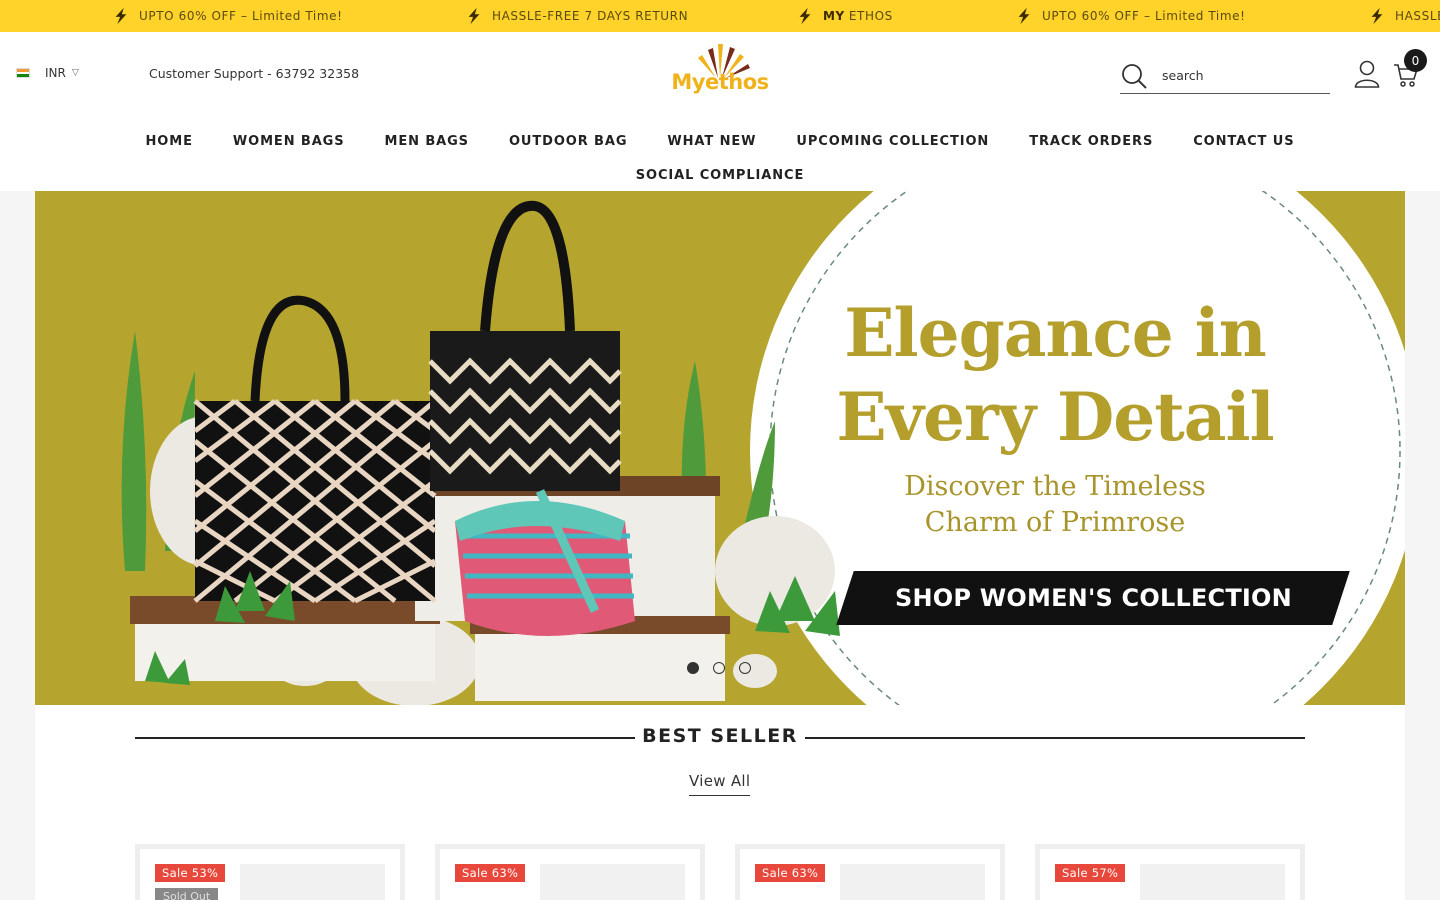  What do you see at coordinates (1415, 60) in the screenshot?
I see `cart-count-badge: 0` at bounding box center [1415, 60].